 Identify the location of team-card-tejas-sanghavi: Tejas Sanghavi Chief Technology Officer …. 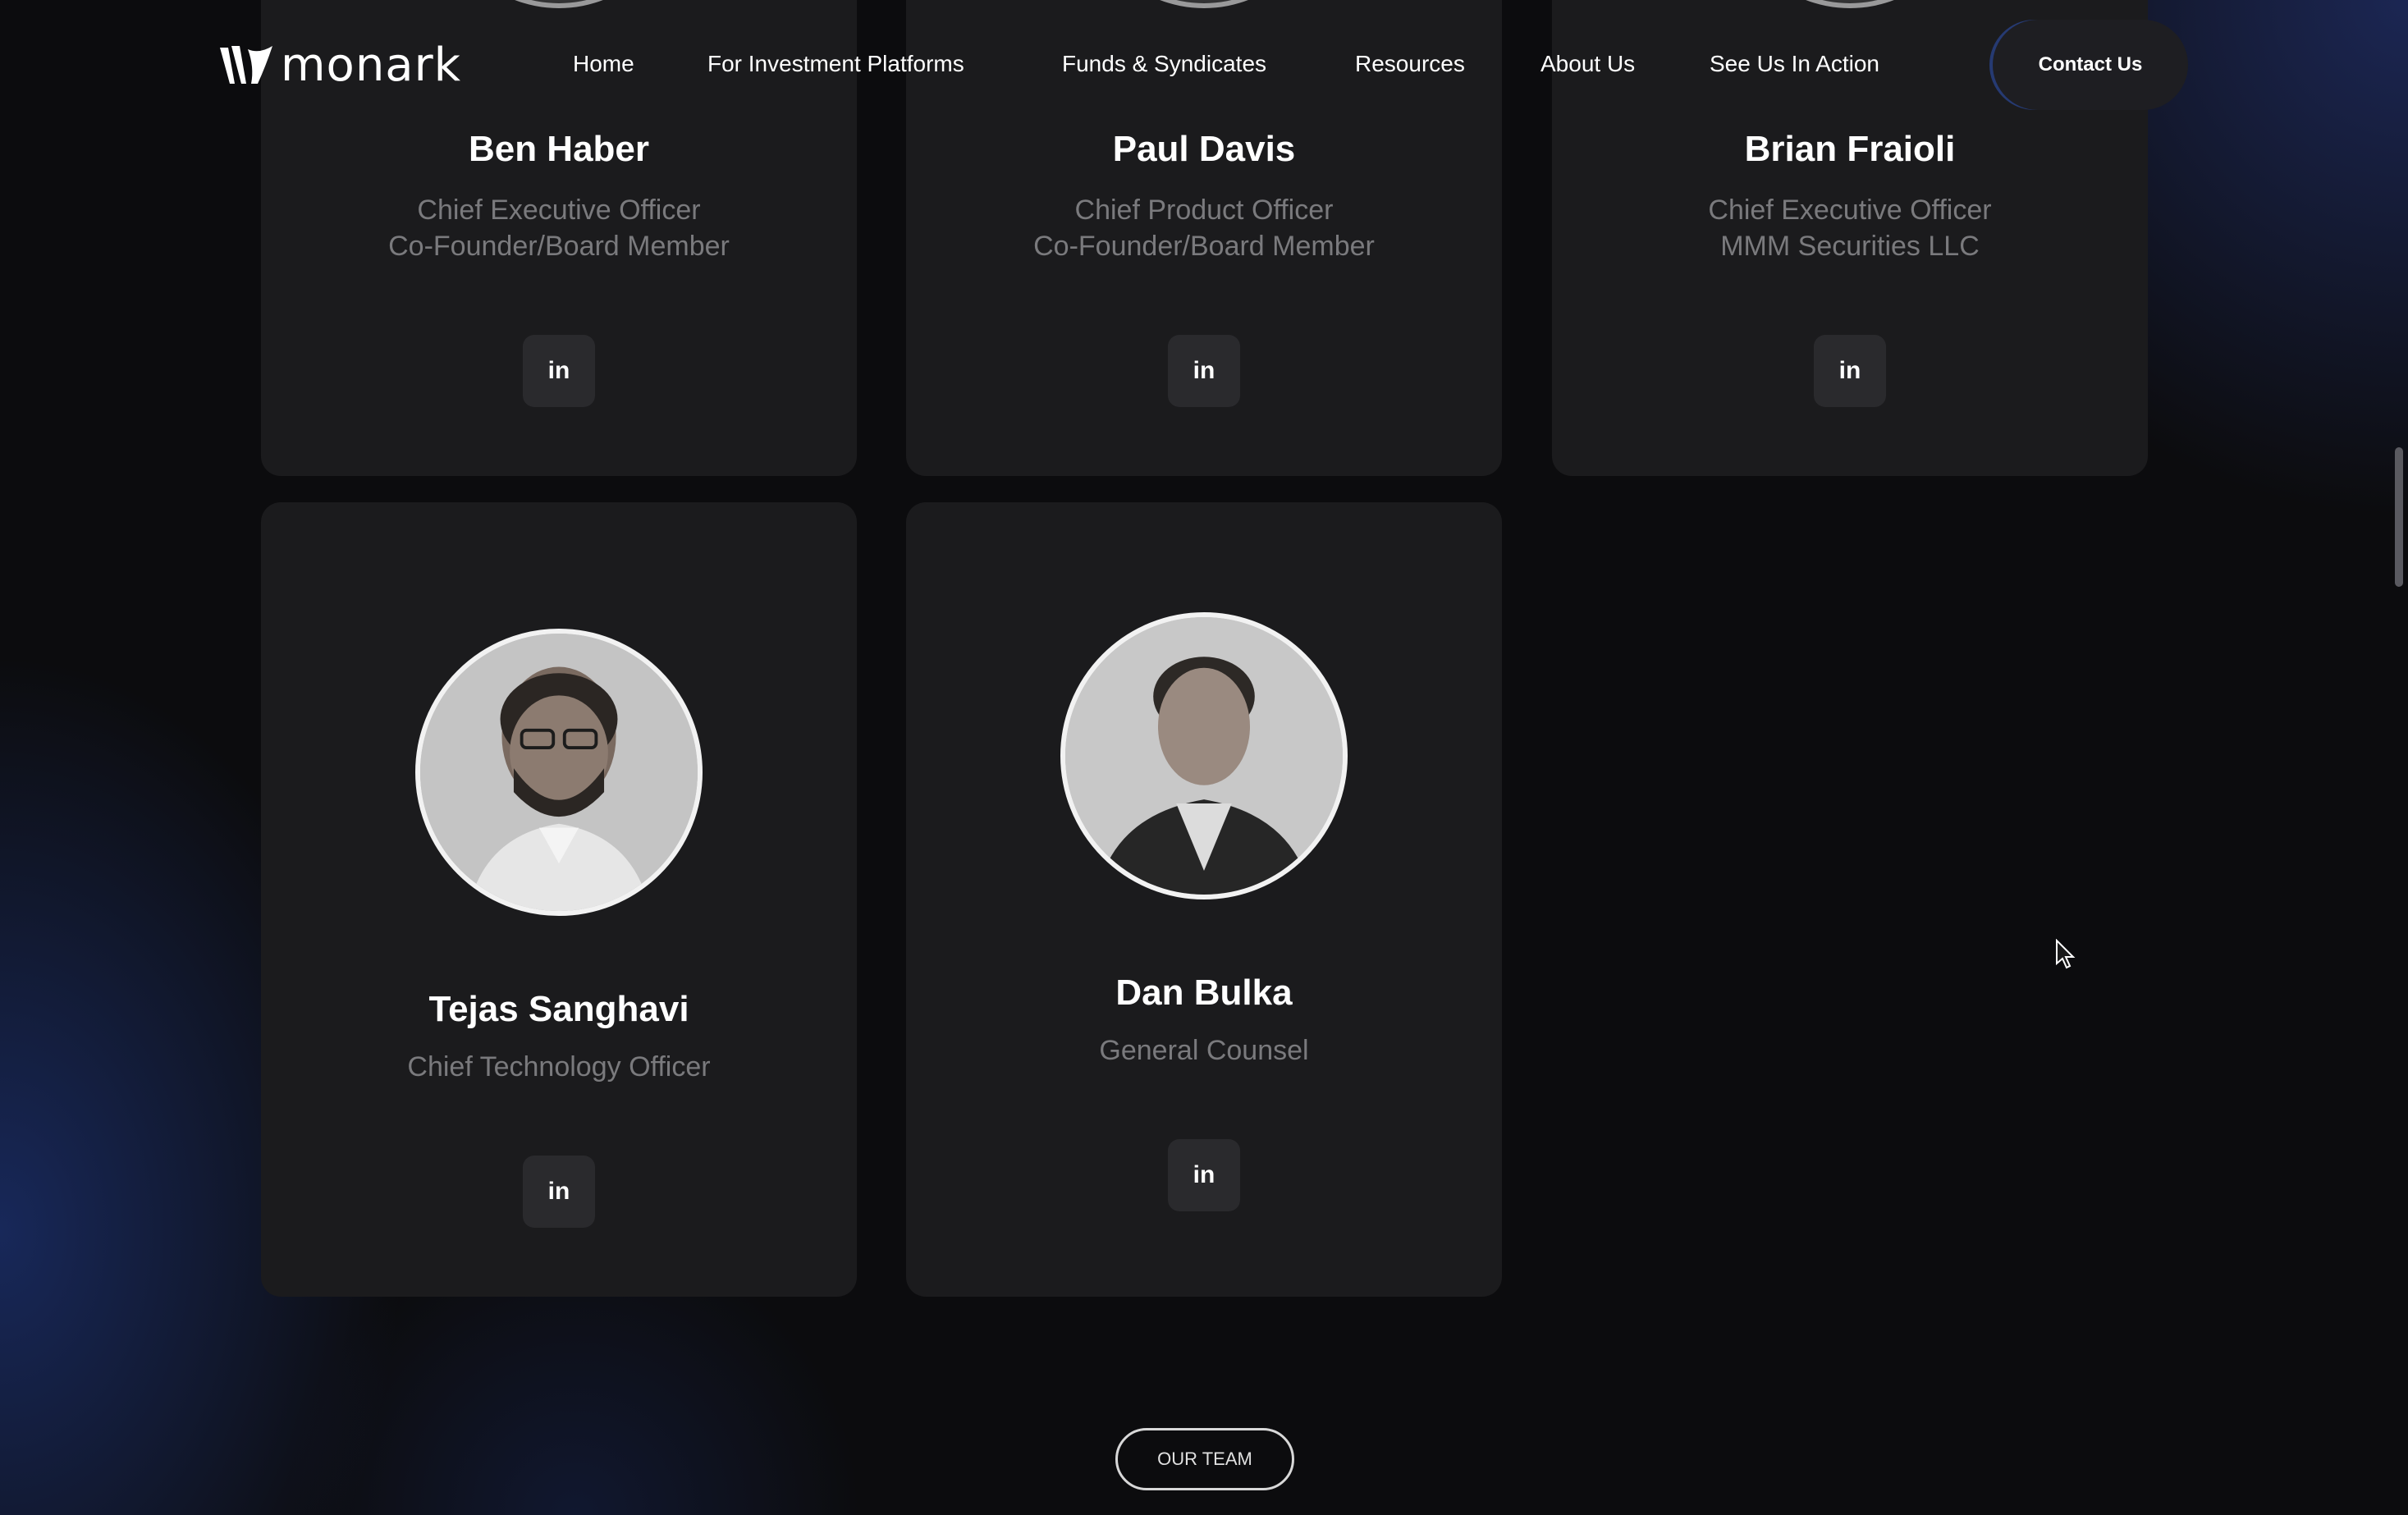
(559, 899).